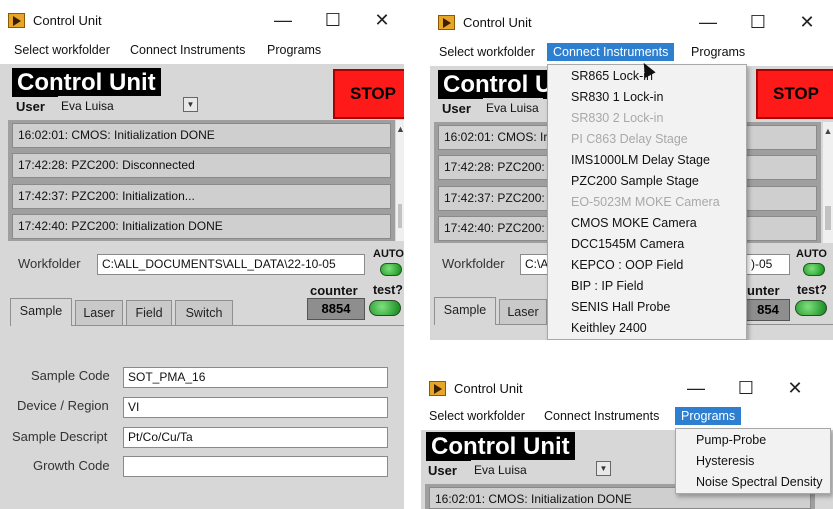  I want to click on menu-item-pump-probe: Pump-Probe, so click(731, 440).